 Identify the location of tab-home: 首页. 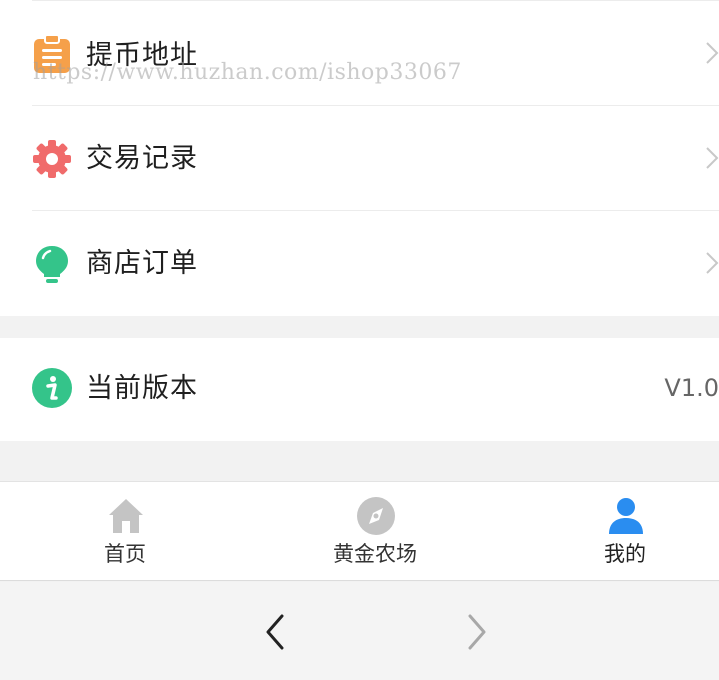
(125, 532).